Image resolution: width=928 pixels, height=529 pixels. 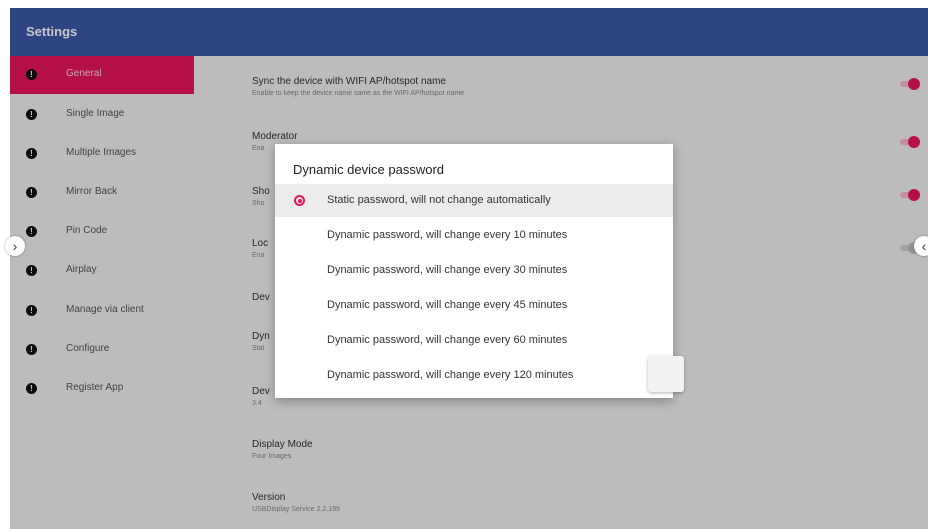 What do you see at coordinates (666, 374) in the screenshot?
I see `floating-scroll-handle` at bounding box center [666, 374].